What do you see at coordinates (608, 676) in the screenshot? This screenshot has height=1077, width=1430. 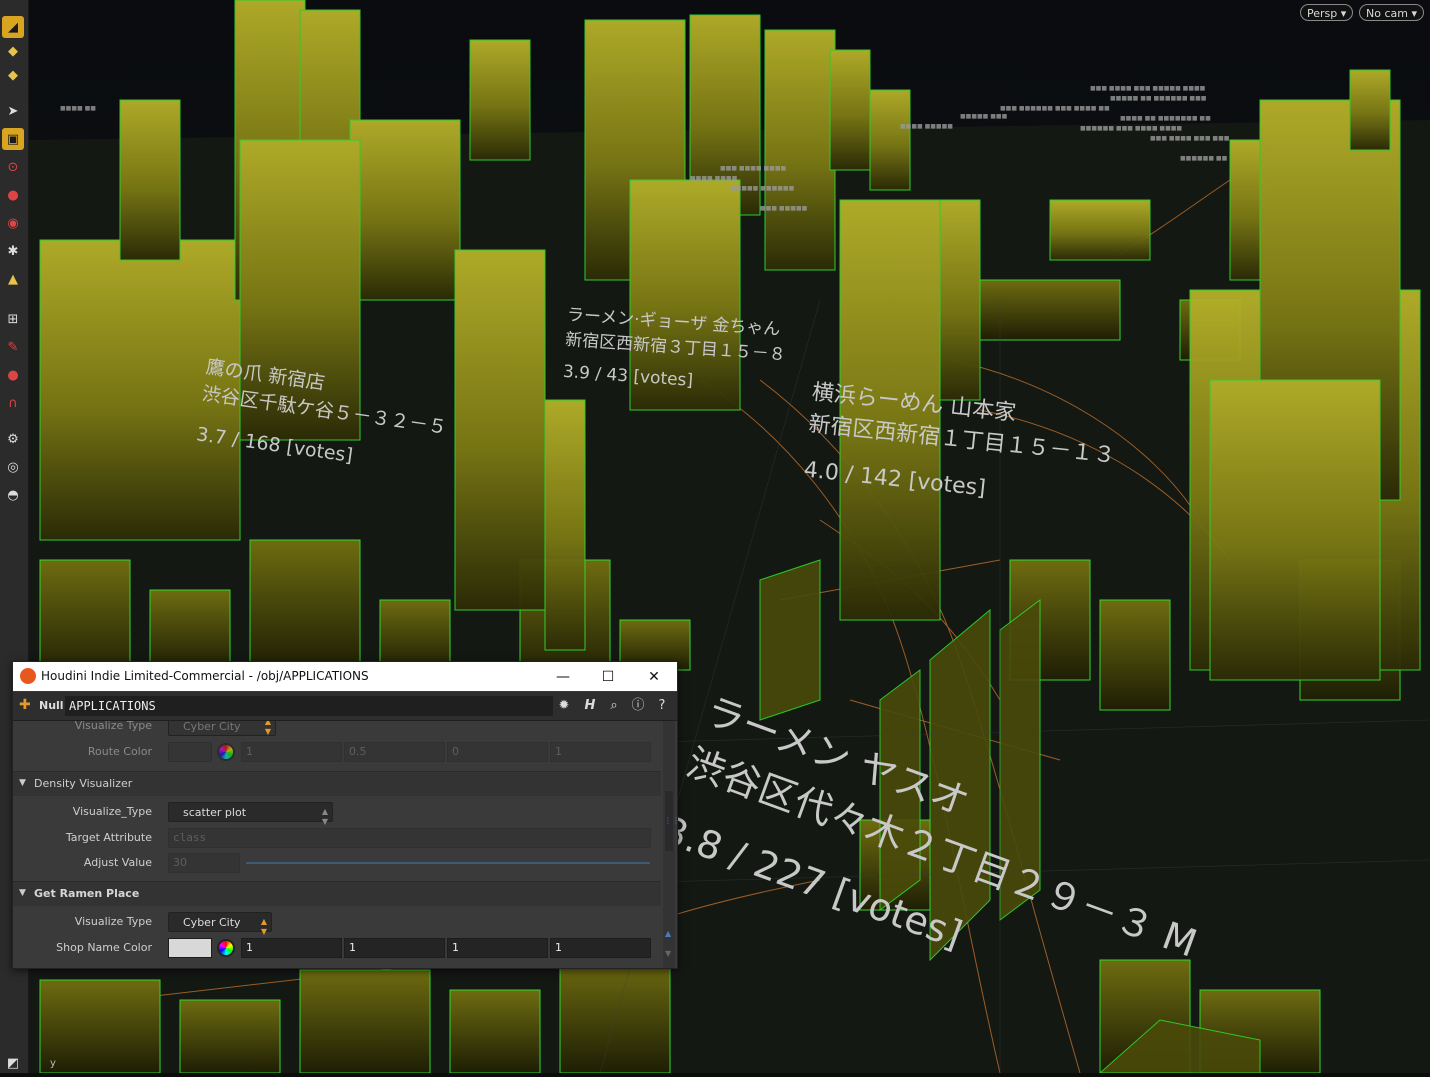 I see `maximize-button: ☐` at bounding box center [608, 676].